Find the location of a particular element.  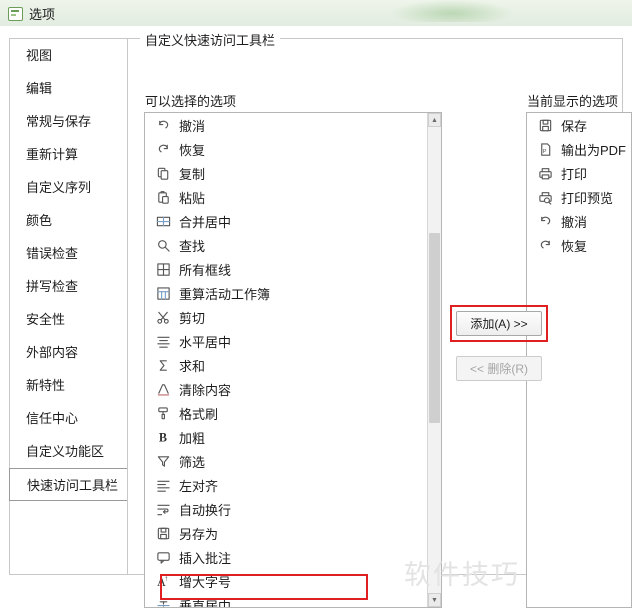

clear-contents-icon is located at coordinates (163, 389).